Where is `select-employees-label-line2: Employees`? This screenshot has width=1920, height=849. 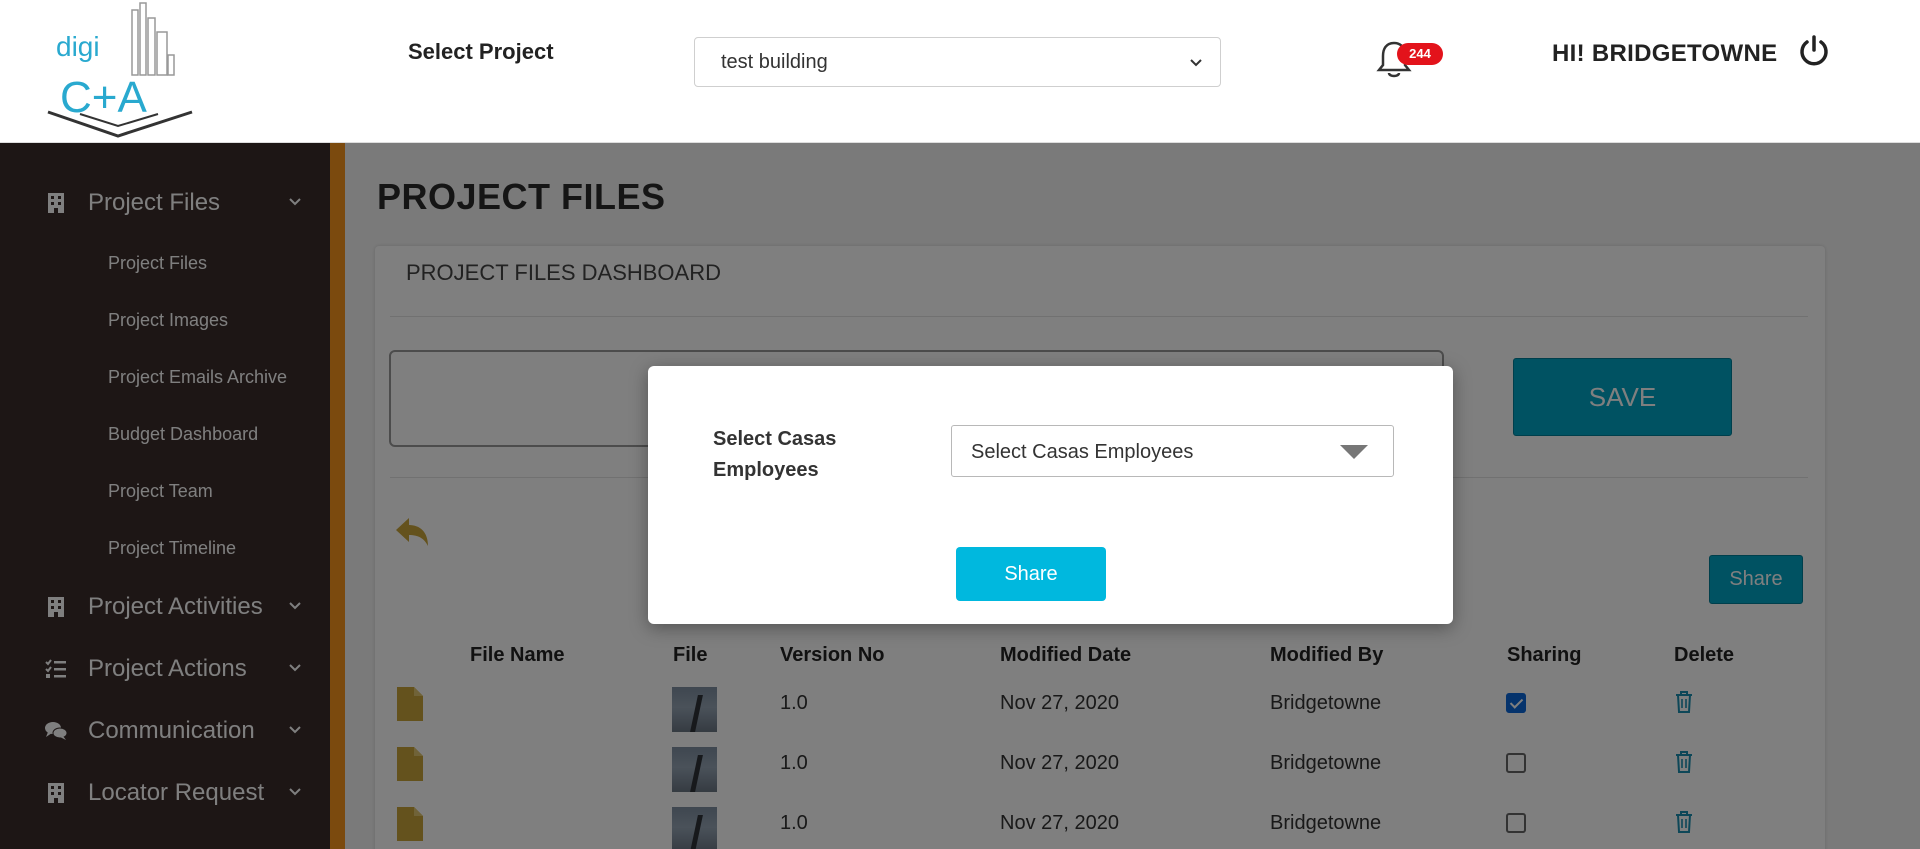 select-employees-label-line2: Employees is located at coordinates (766, 470).